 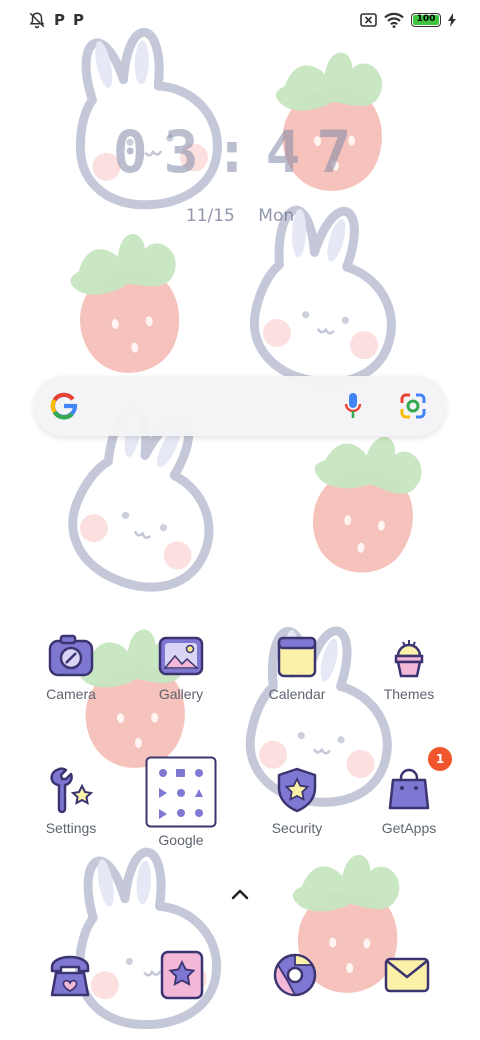 I want to click on status-letter-p1: P, so click(x=59, y=20).